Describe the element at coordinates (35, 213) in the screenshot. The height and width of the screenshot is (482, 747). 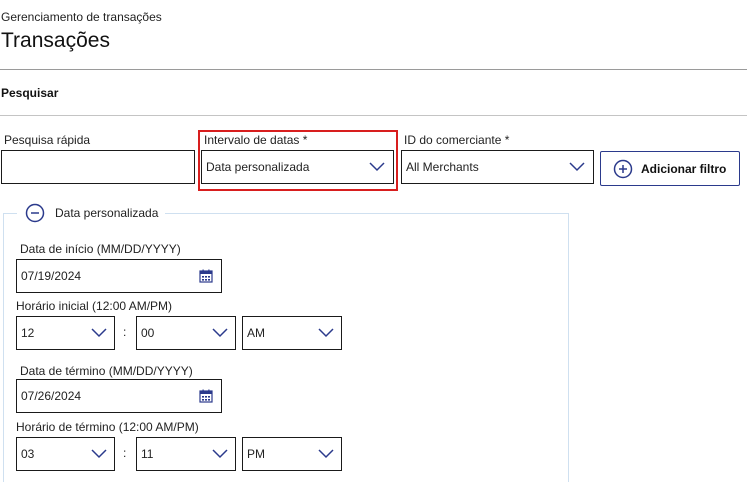
I see `minus-circle-icon` at that location.